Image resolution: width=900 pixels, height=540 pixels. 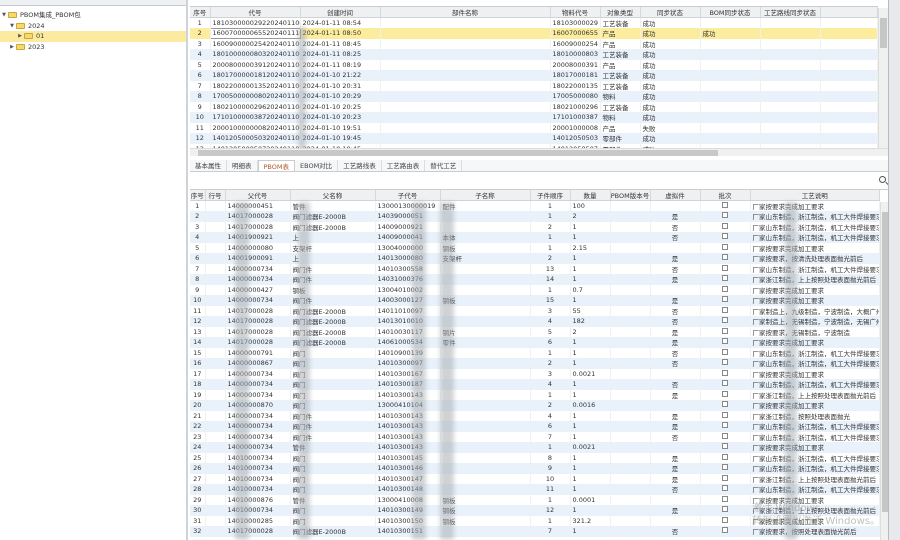 What do you see at coordinates (93, 26) in the screenshot?
I see `tree-node-2024: ▼ 2024` at bounding box center [93, 26].